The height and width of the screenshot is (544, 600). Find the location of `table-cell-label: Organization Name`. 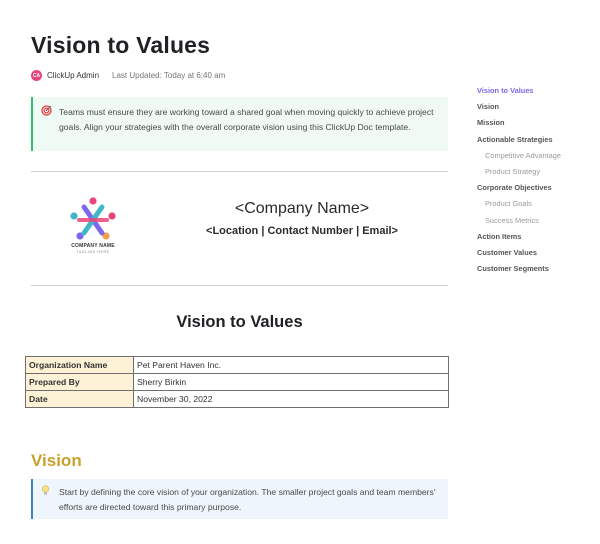

table-cell-label: Organization Name is located at coordinates (79, 365).